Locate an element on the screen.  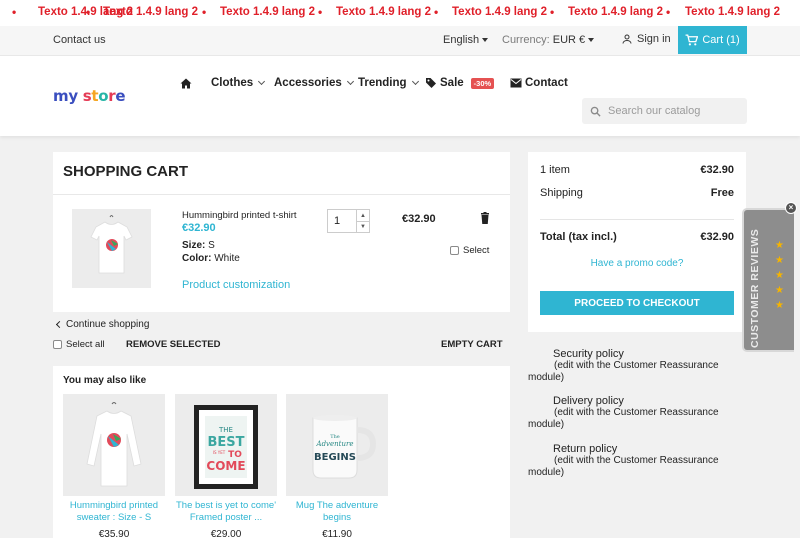
reviews-label: CUSTOMER REVIEWS is located at coordinates (755, 288).